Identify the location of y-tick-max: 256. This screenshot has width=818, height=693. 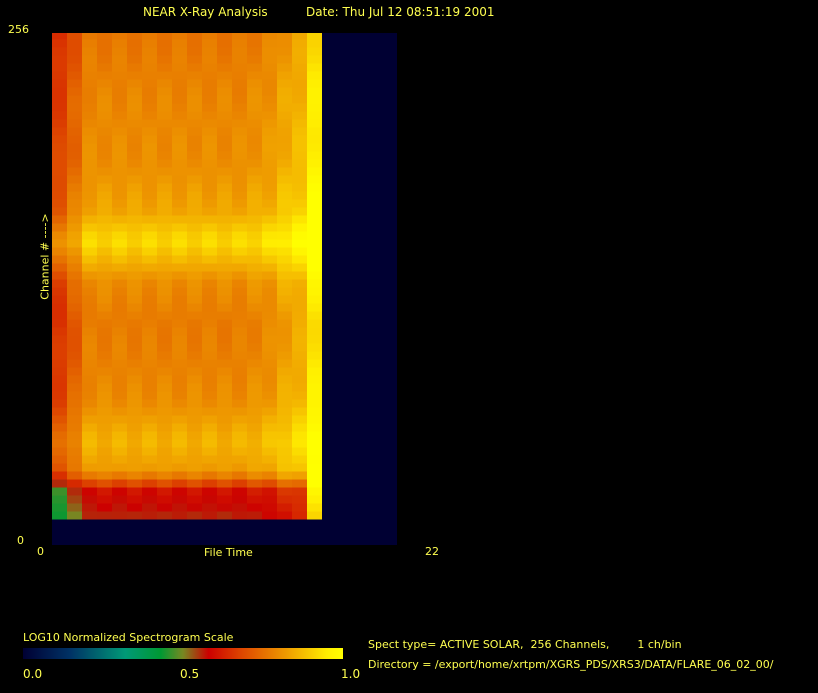
(18, 29).